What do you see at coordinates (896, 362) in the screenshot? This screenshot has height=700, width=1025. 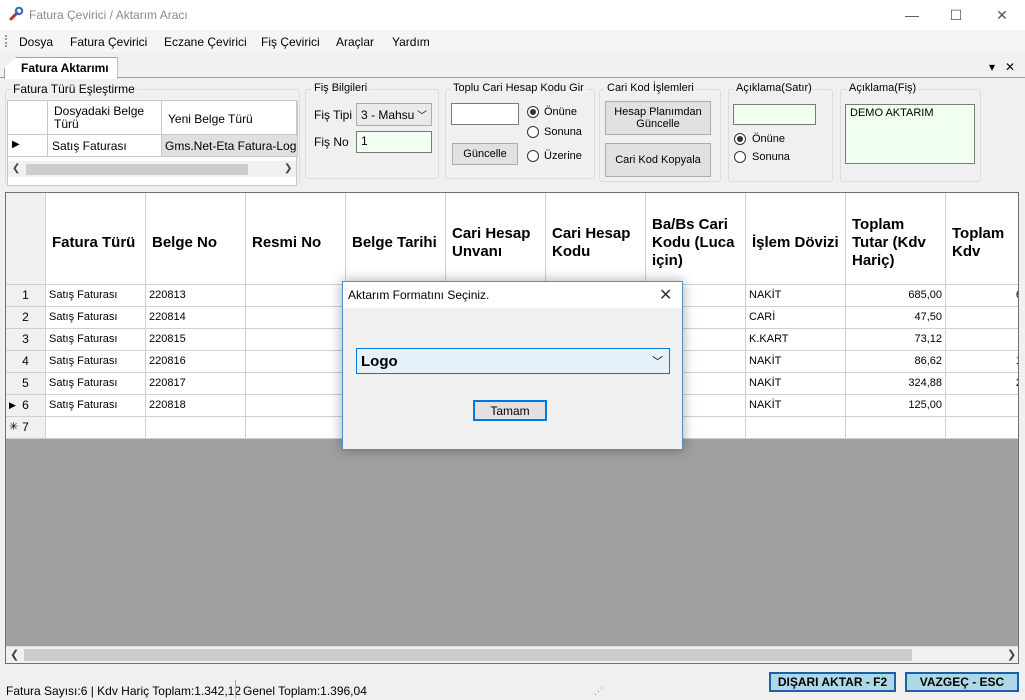 I see `cell-toplam-tutar: 86,62` at bounding box center [896, 362].